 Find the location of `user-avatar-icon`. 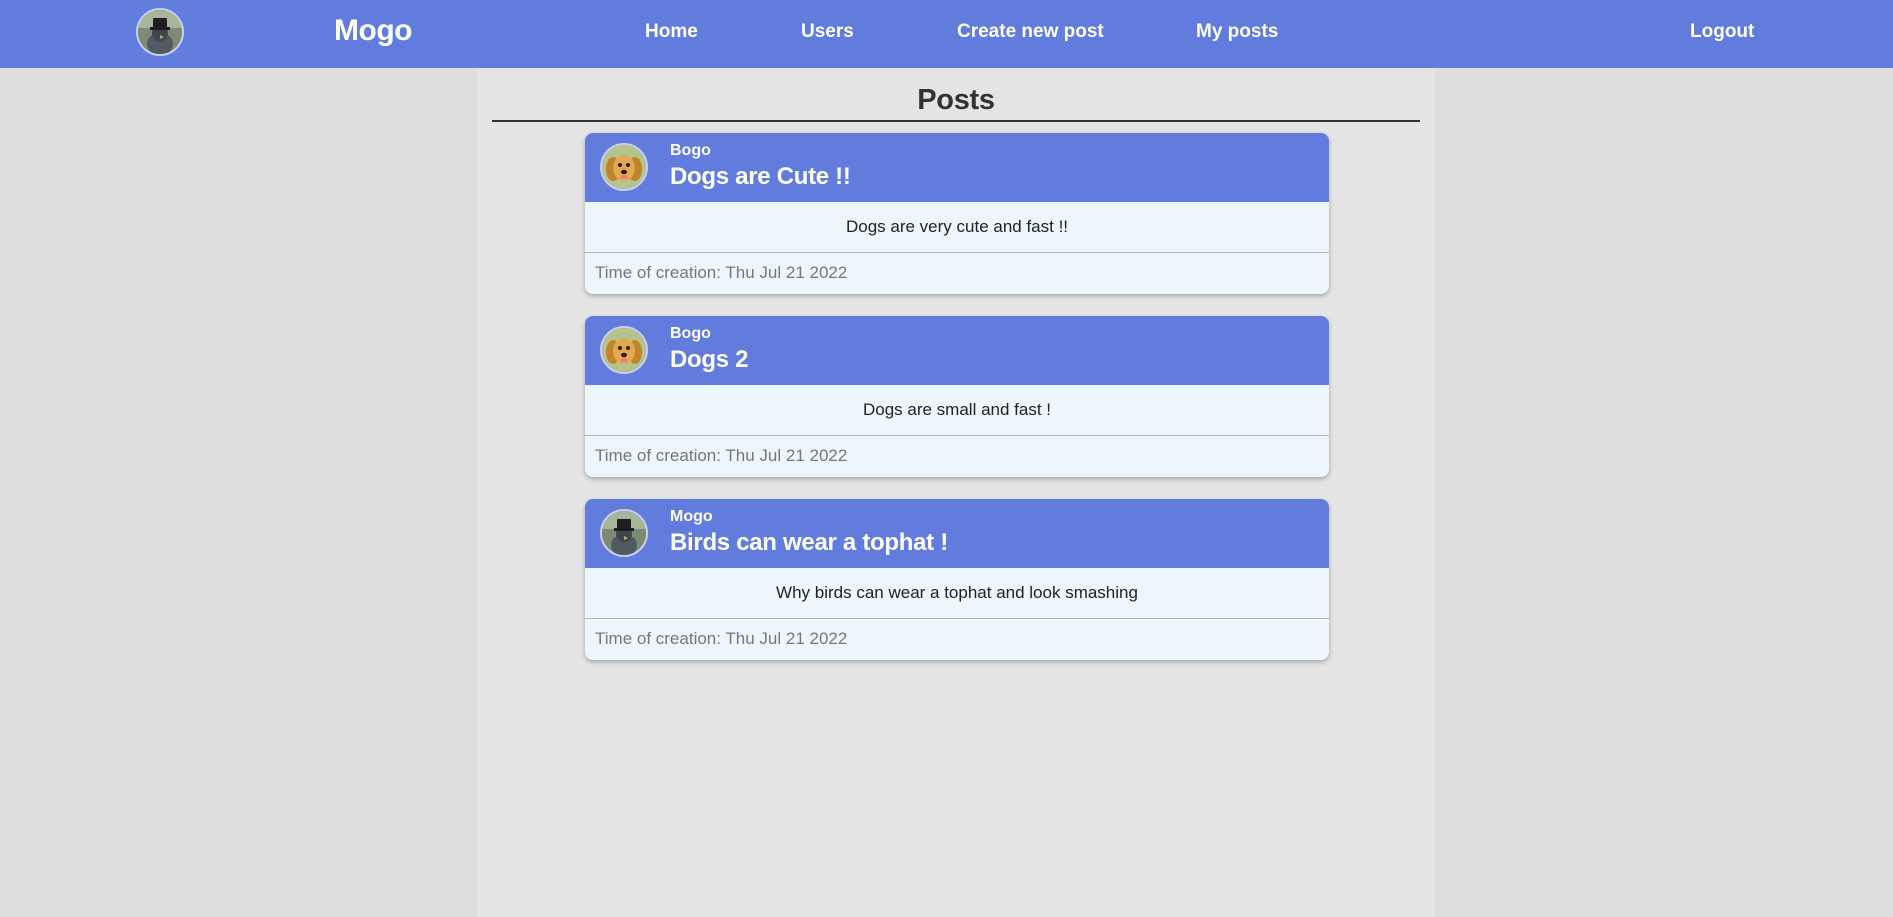

user-avatar-icon is located at coordinates (160, 32).